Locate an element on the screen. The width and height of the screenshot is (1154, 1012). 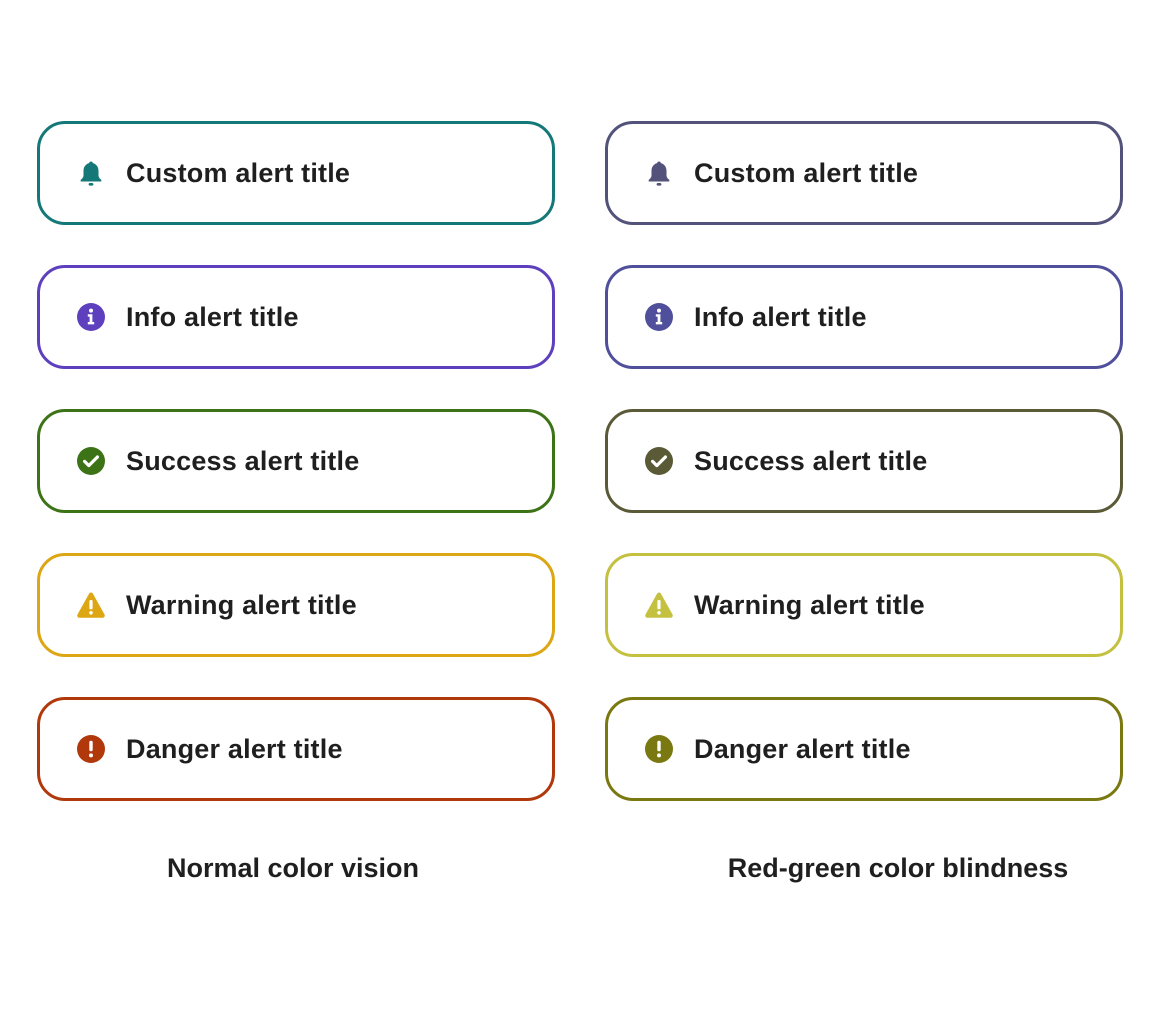
normal-vision-caption: Normal color vision is located at coordinates (293, 868).